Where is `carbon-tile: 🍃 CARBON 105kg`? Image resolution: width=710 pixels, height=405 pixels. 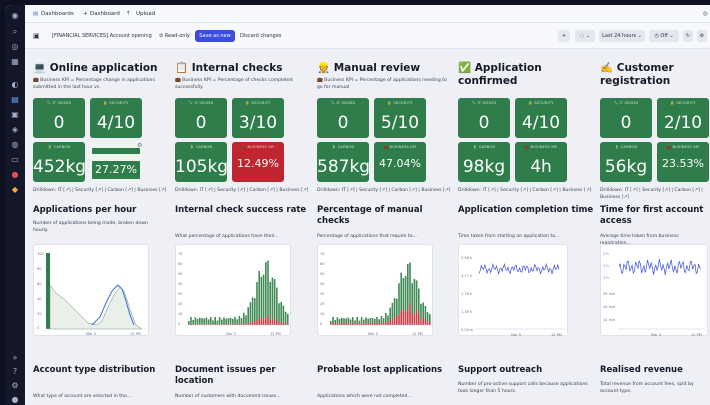
carbon-tile: 🍃 CARBON 105kg is located at coordinates (201, 162).